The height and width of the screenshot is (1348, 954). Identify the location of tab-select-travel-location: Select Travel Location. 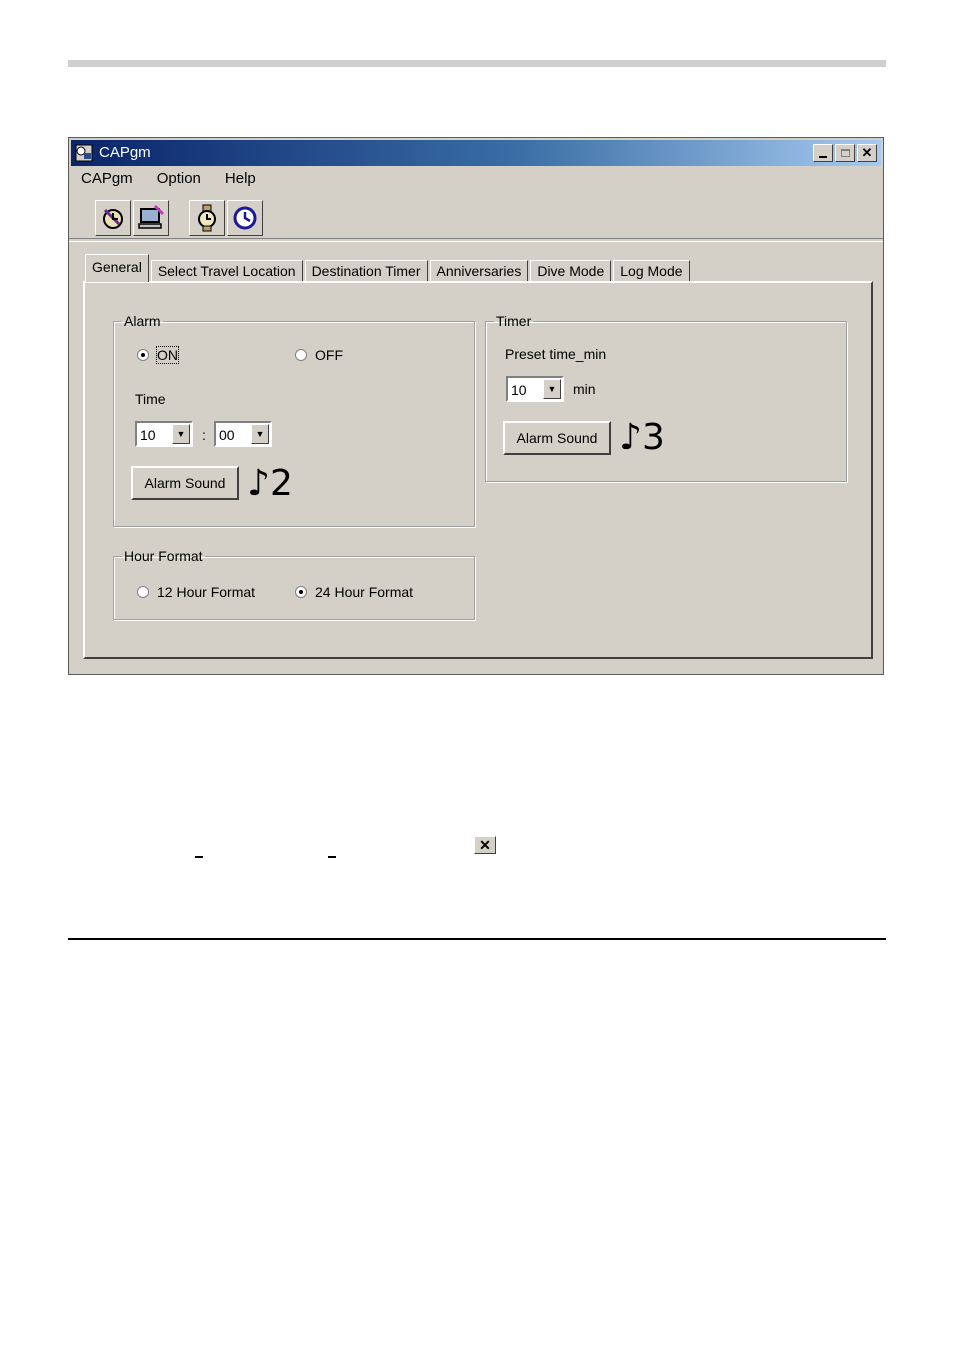
(226, 271).